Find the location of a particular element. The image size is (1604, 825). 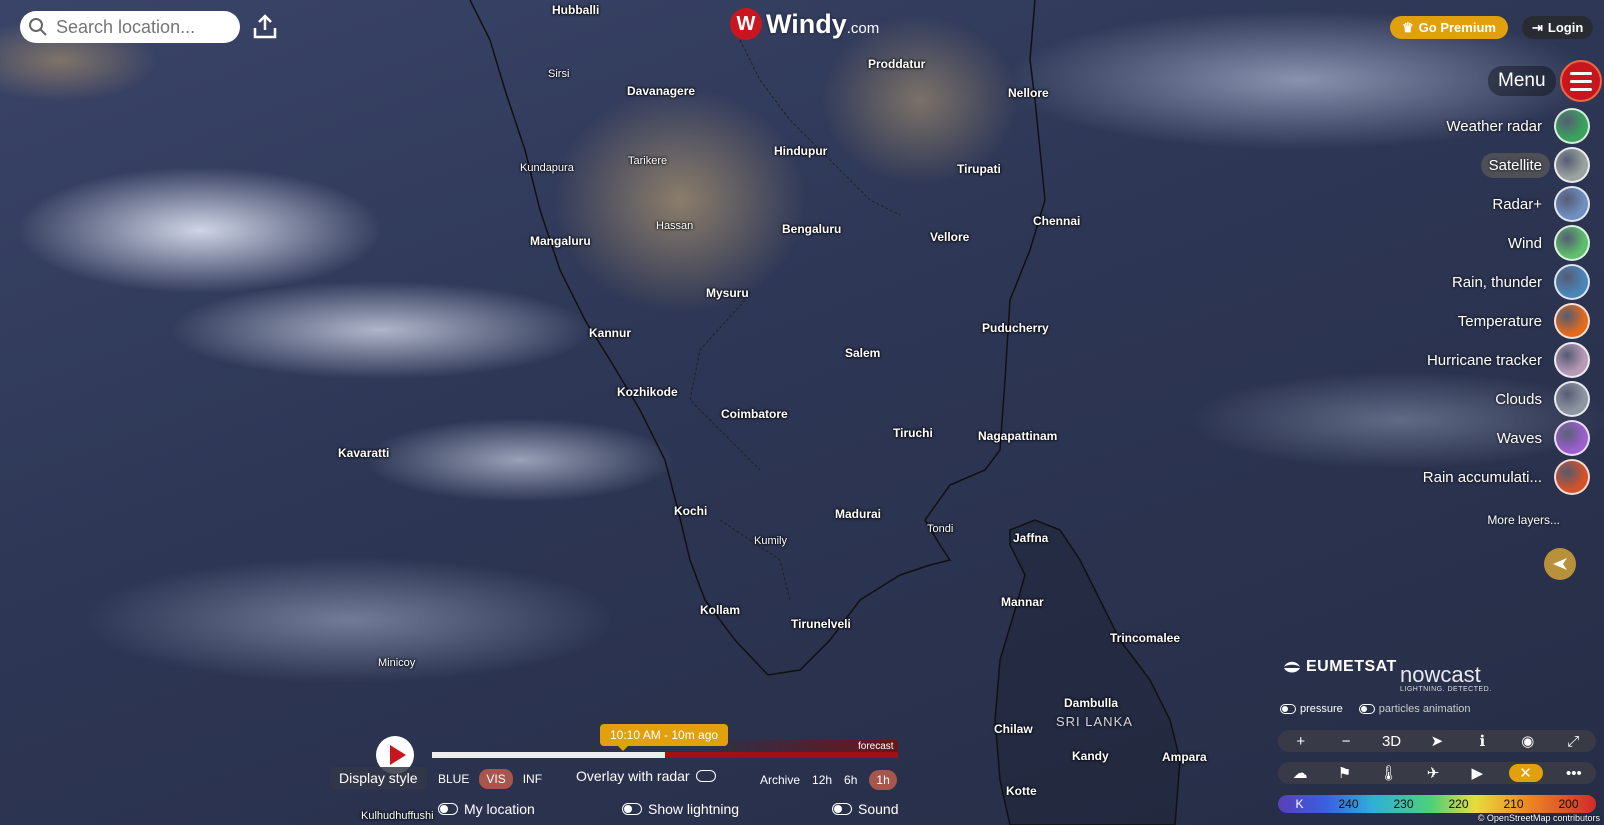

layer-item: Radar+ is located at coordinates (1480, 204).